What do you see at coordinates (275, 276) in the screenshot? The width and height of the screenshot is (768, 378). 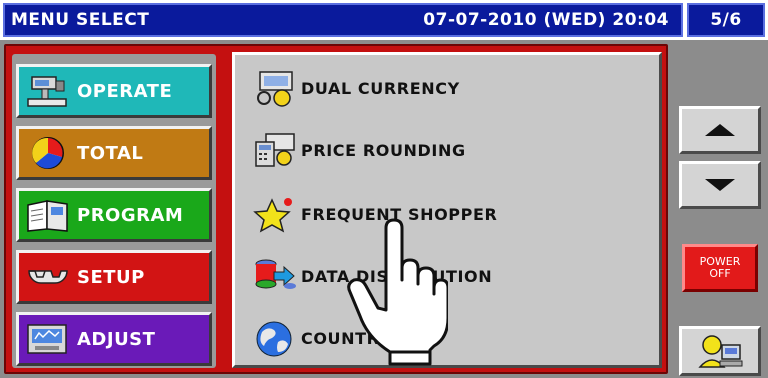 I see `database-icon` at bounding box center [275, 276].